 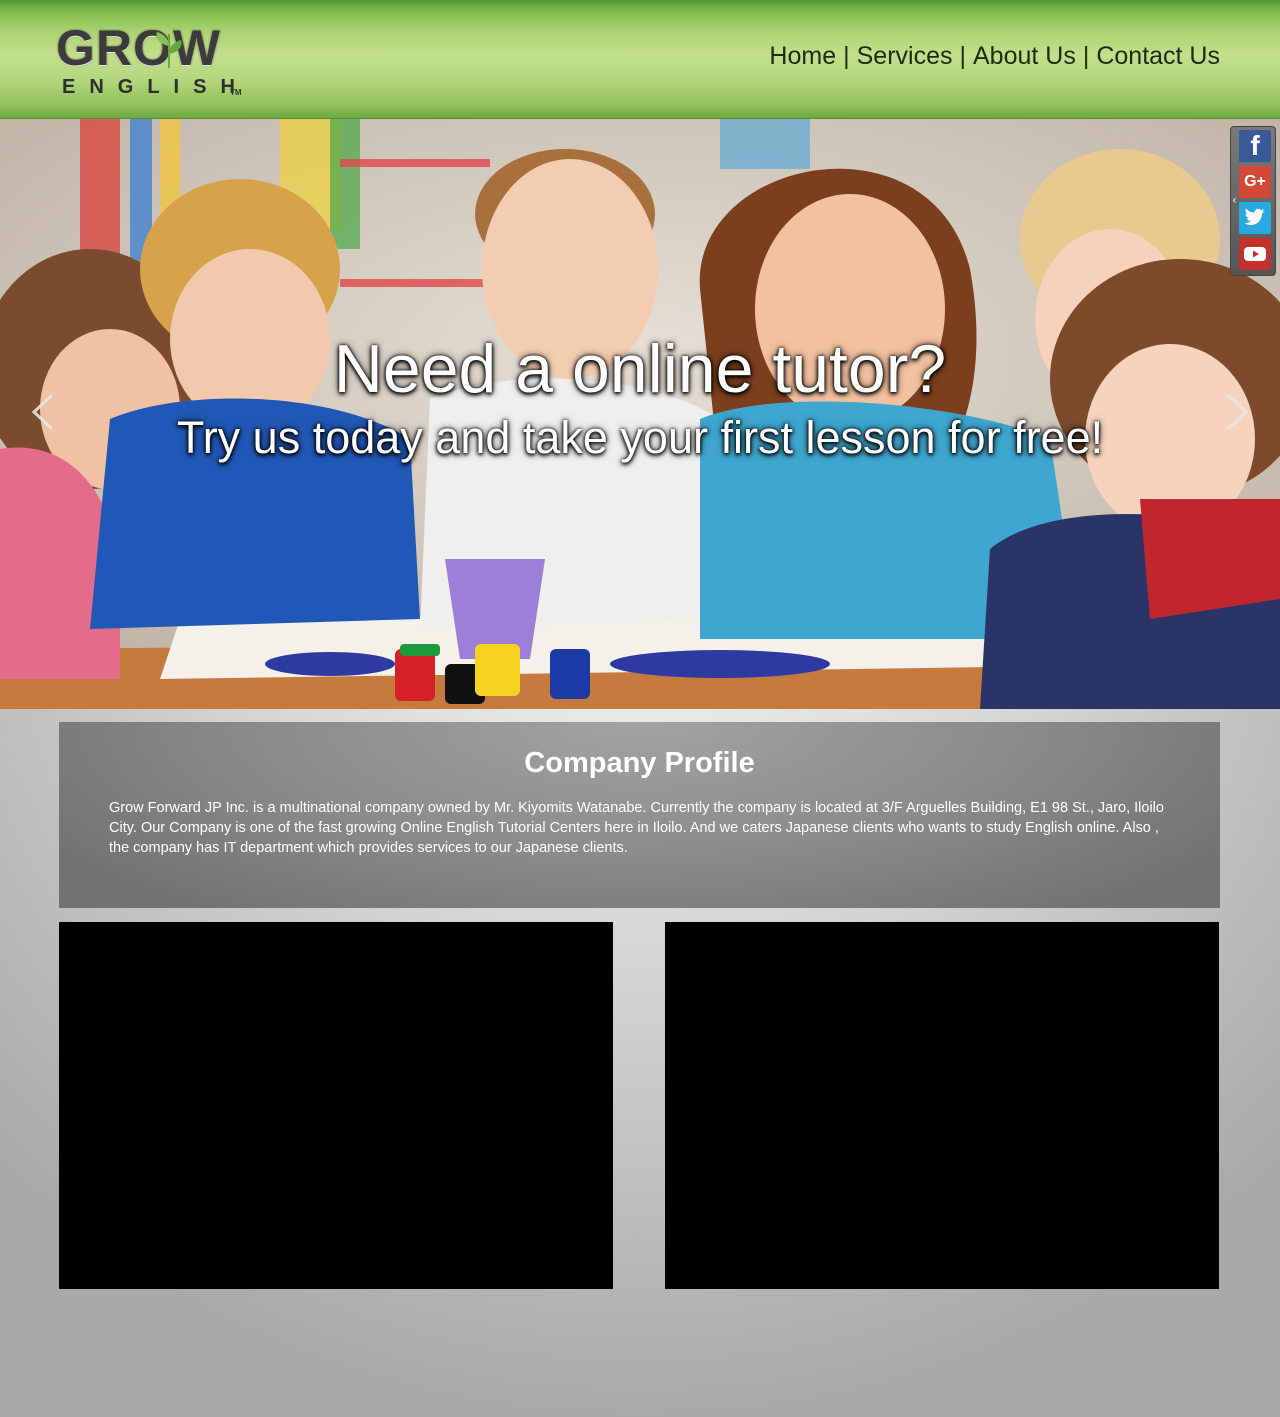 What do you see at coordinates (802, 56) in the screenshot?
I see `nav-home: Home` at bounding box center [802, 56].